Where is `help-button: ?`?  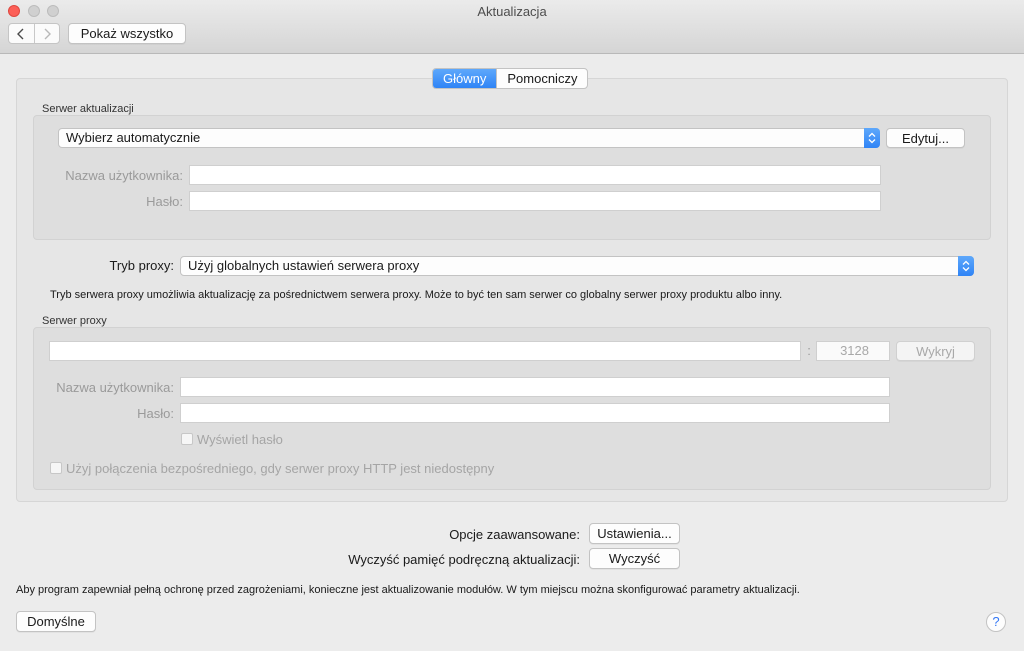 help-button: ? is located at coordinates (996, 622).